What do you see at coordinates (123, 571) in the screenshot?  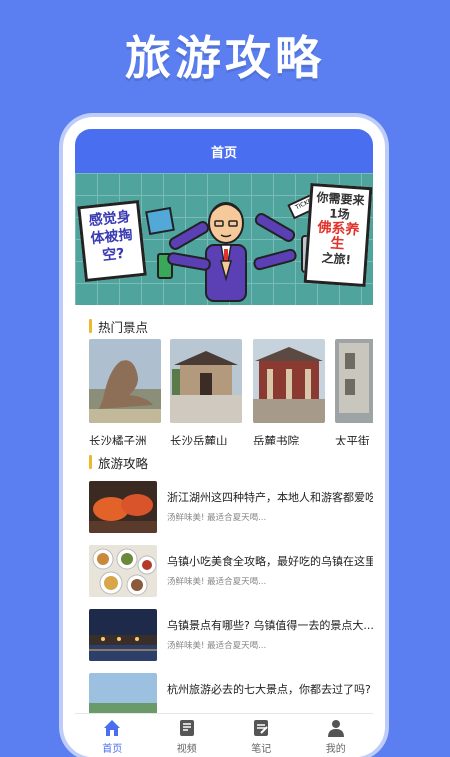 I see `food-dishes-photo` at bounding box center [123, 571].